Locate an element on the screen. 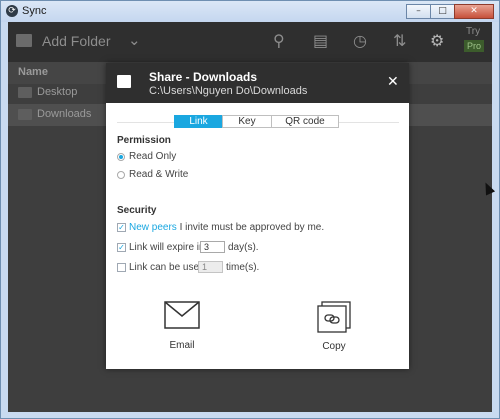 Image resolution: width=500 pixels, height=419 pixels. transfer-icon: ⇅ is located at coordinates (399, 40).